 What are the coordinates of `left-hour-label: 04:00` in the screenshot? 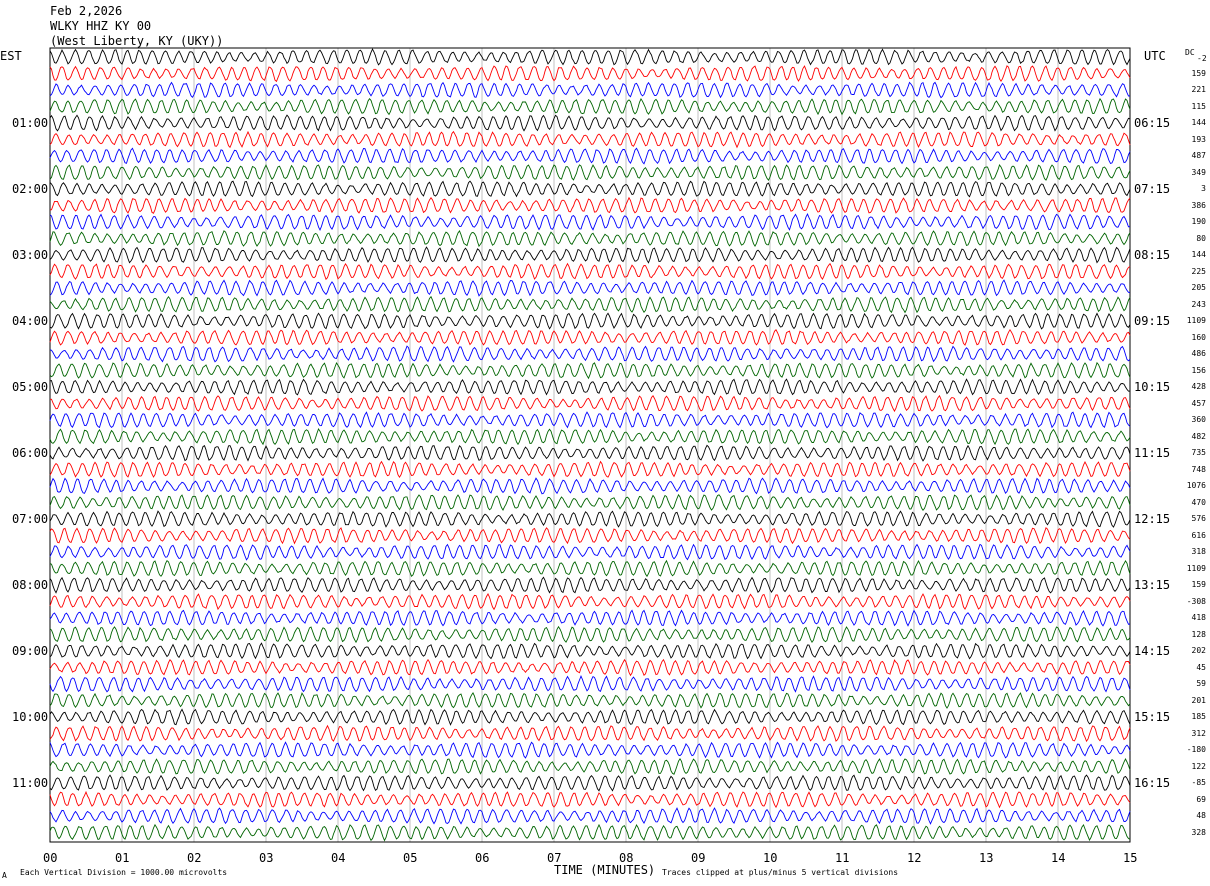 It's located at (30, 321).